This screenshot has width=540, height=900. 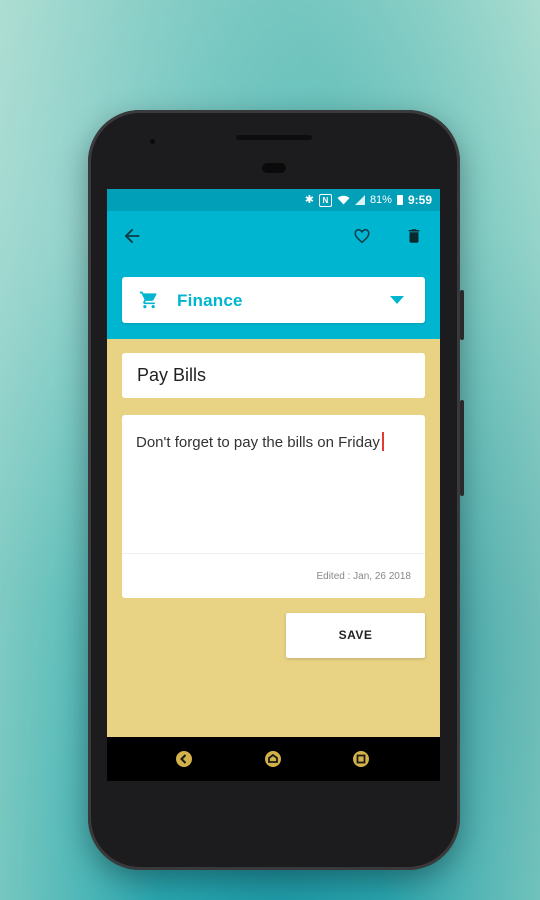 What do you see at coordinates (361, 759) in the screenshot?
I see `nav-recent-apps-icon` at bounding box center [361, 759].